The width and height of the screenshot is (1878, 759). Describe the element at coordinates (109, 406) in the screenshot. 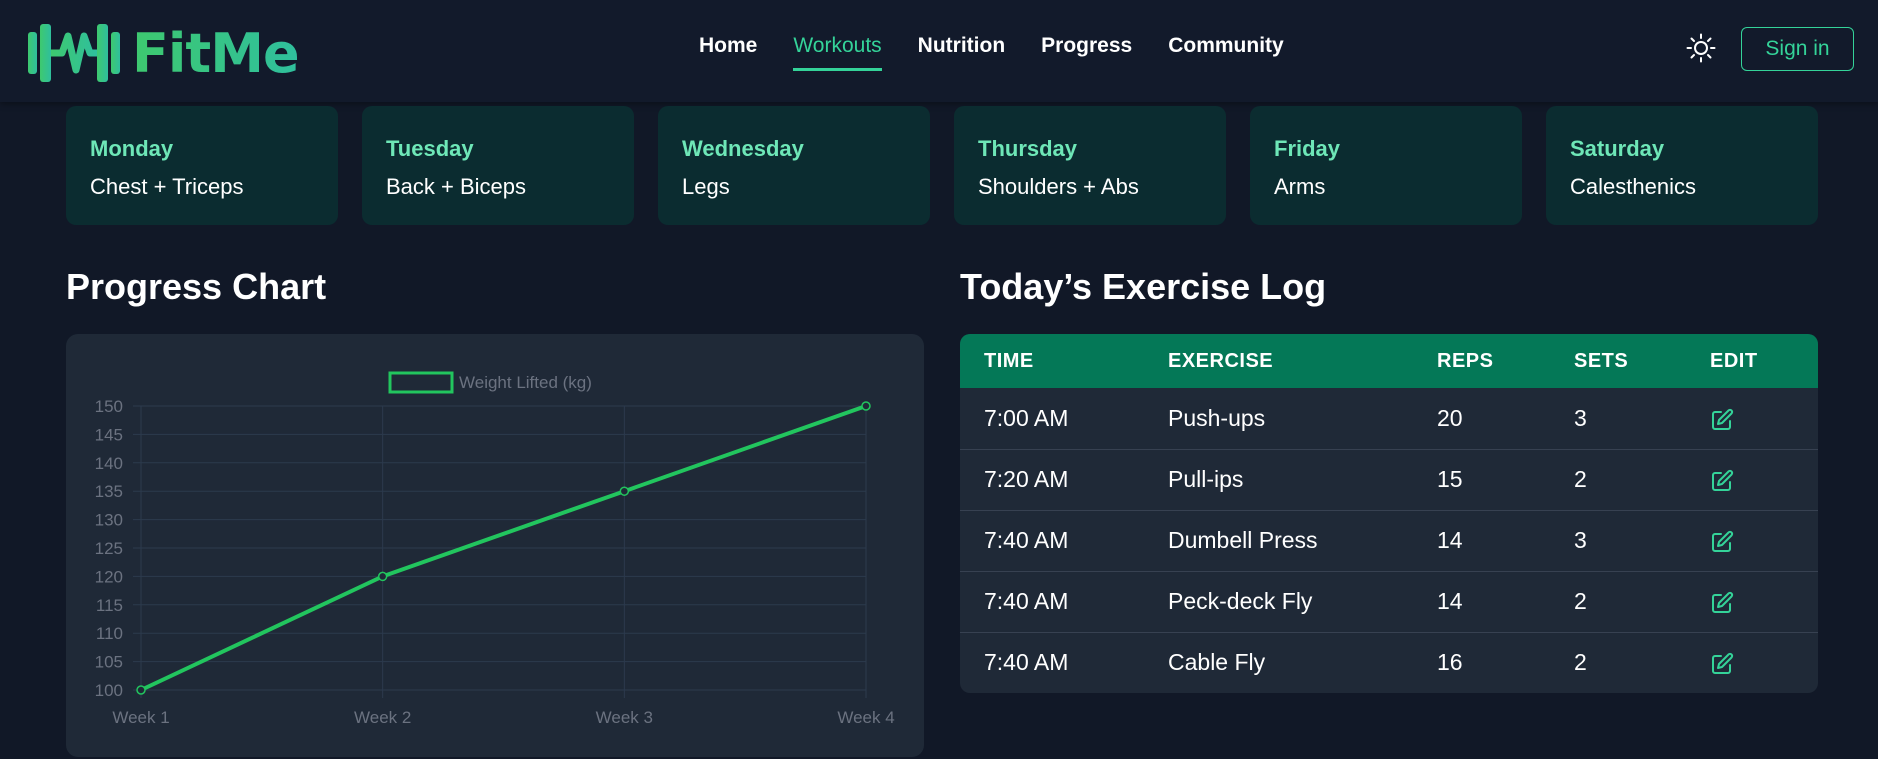

I see `y-tick-label: 150` at that location.